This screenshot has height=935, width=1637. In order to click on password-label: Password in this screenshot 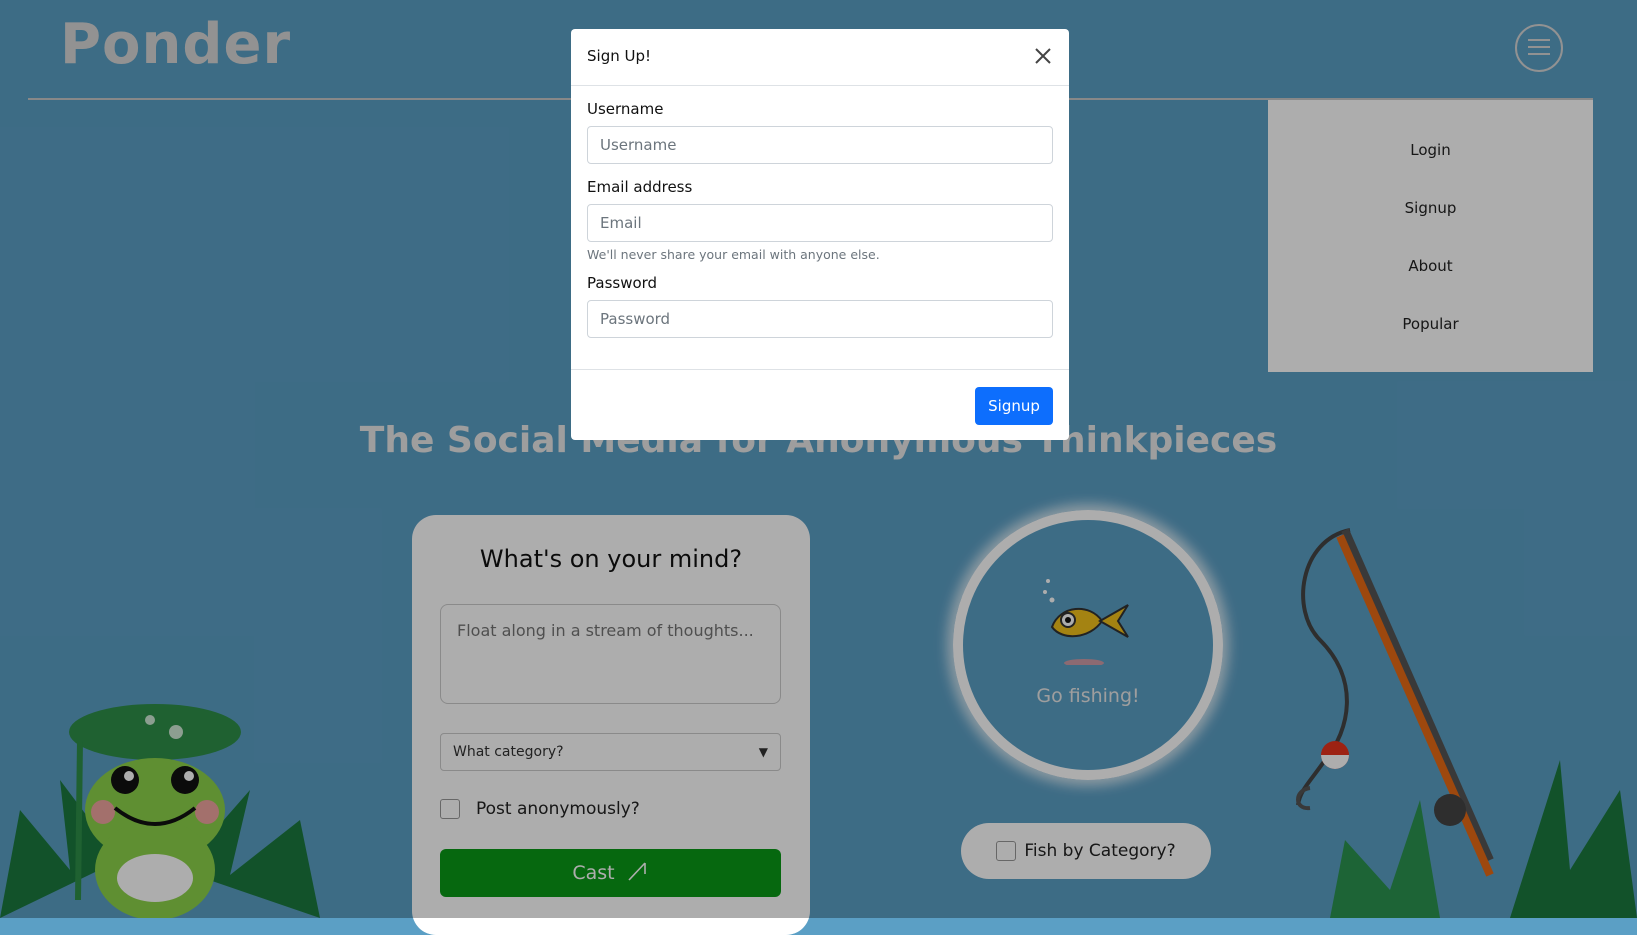, I will do `click(622, 283)`.